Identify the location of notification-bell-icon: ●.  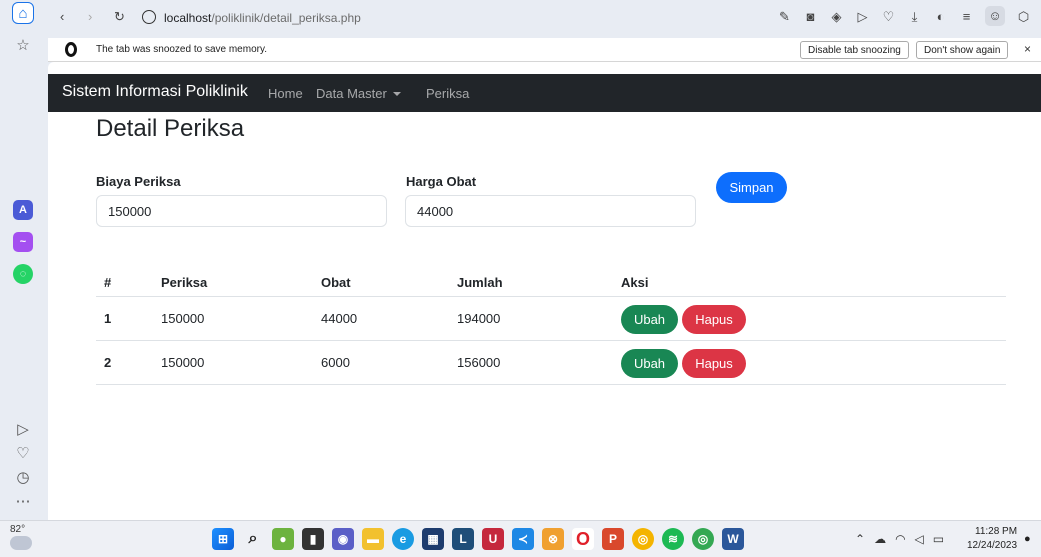
(1027, 539).